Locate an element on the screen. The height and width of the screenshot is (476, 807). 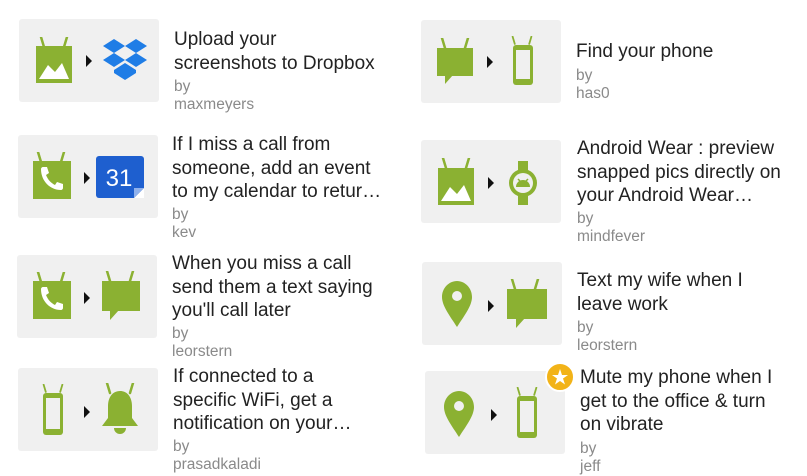
recipe-title: Text my wife when I leave work is located at coordinates (688, 292).